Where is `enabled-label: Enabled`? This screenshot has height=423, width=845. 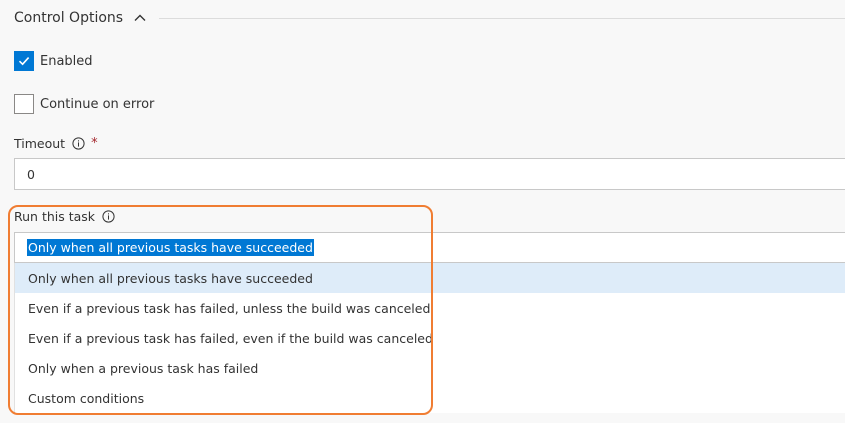
enabled-label: Enabled is located at coordinates (66, 61).